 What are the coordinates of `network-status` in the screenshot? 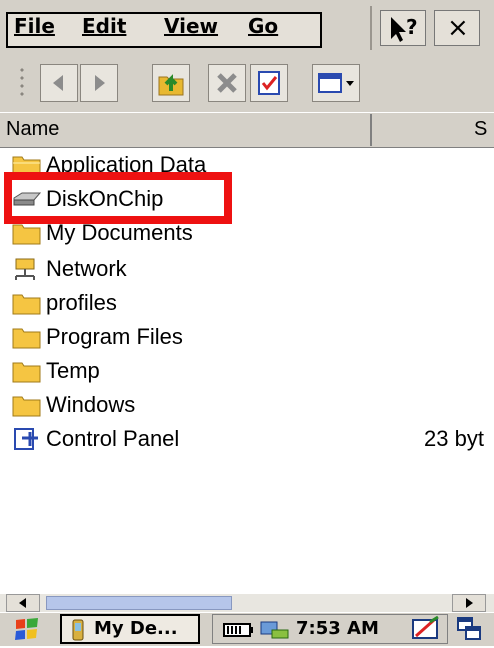 It's located at (275, 630).